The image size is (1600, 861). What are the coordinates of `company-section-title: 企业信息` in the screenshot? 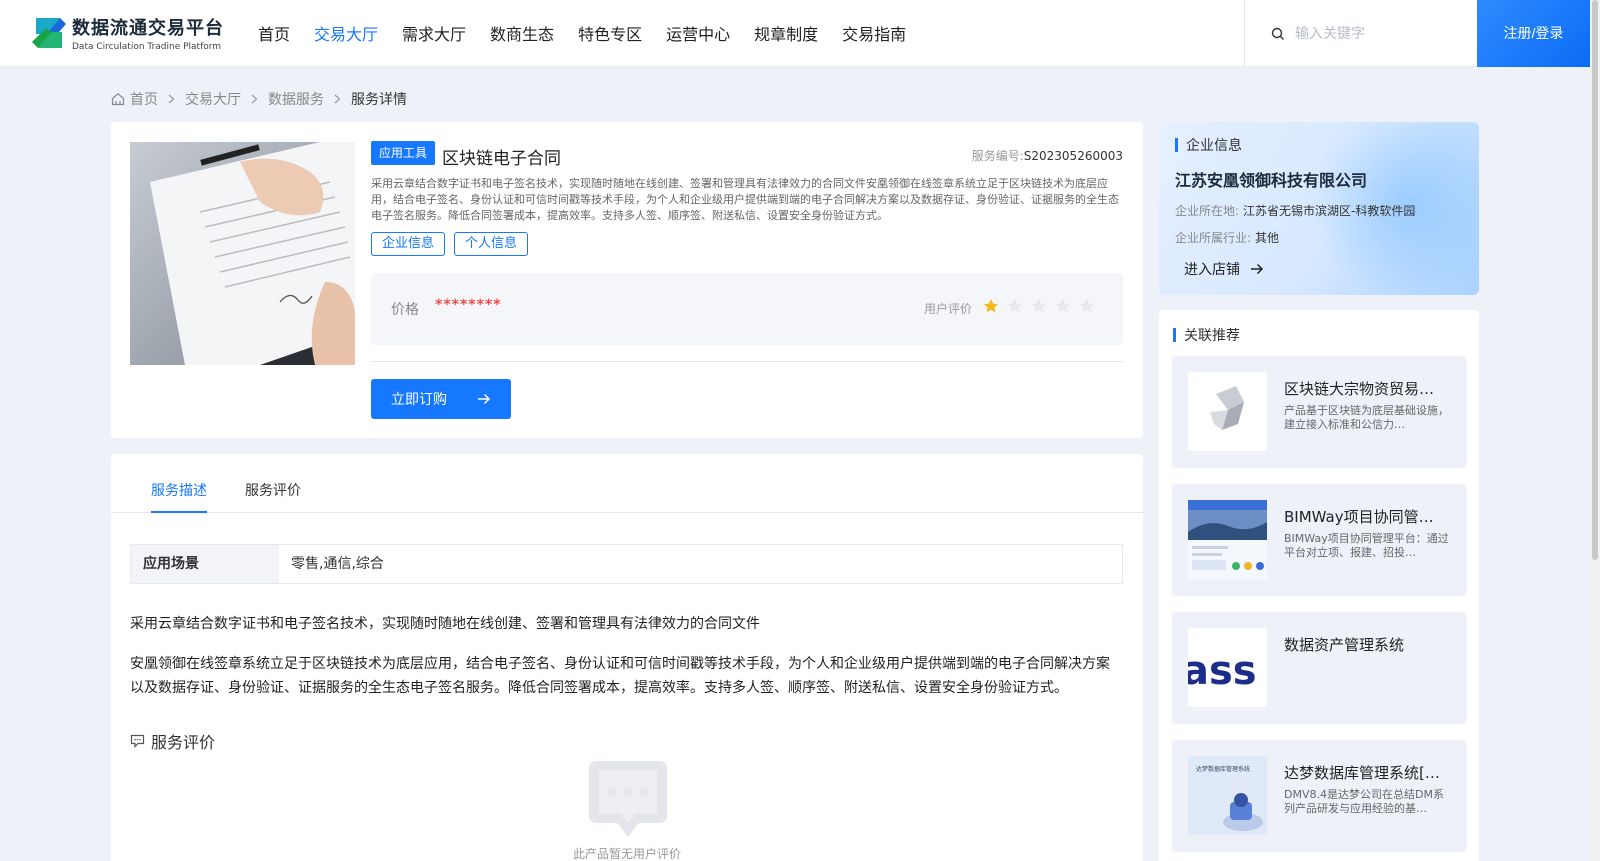 It's located at (1208, 145).